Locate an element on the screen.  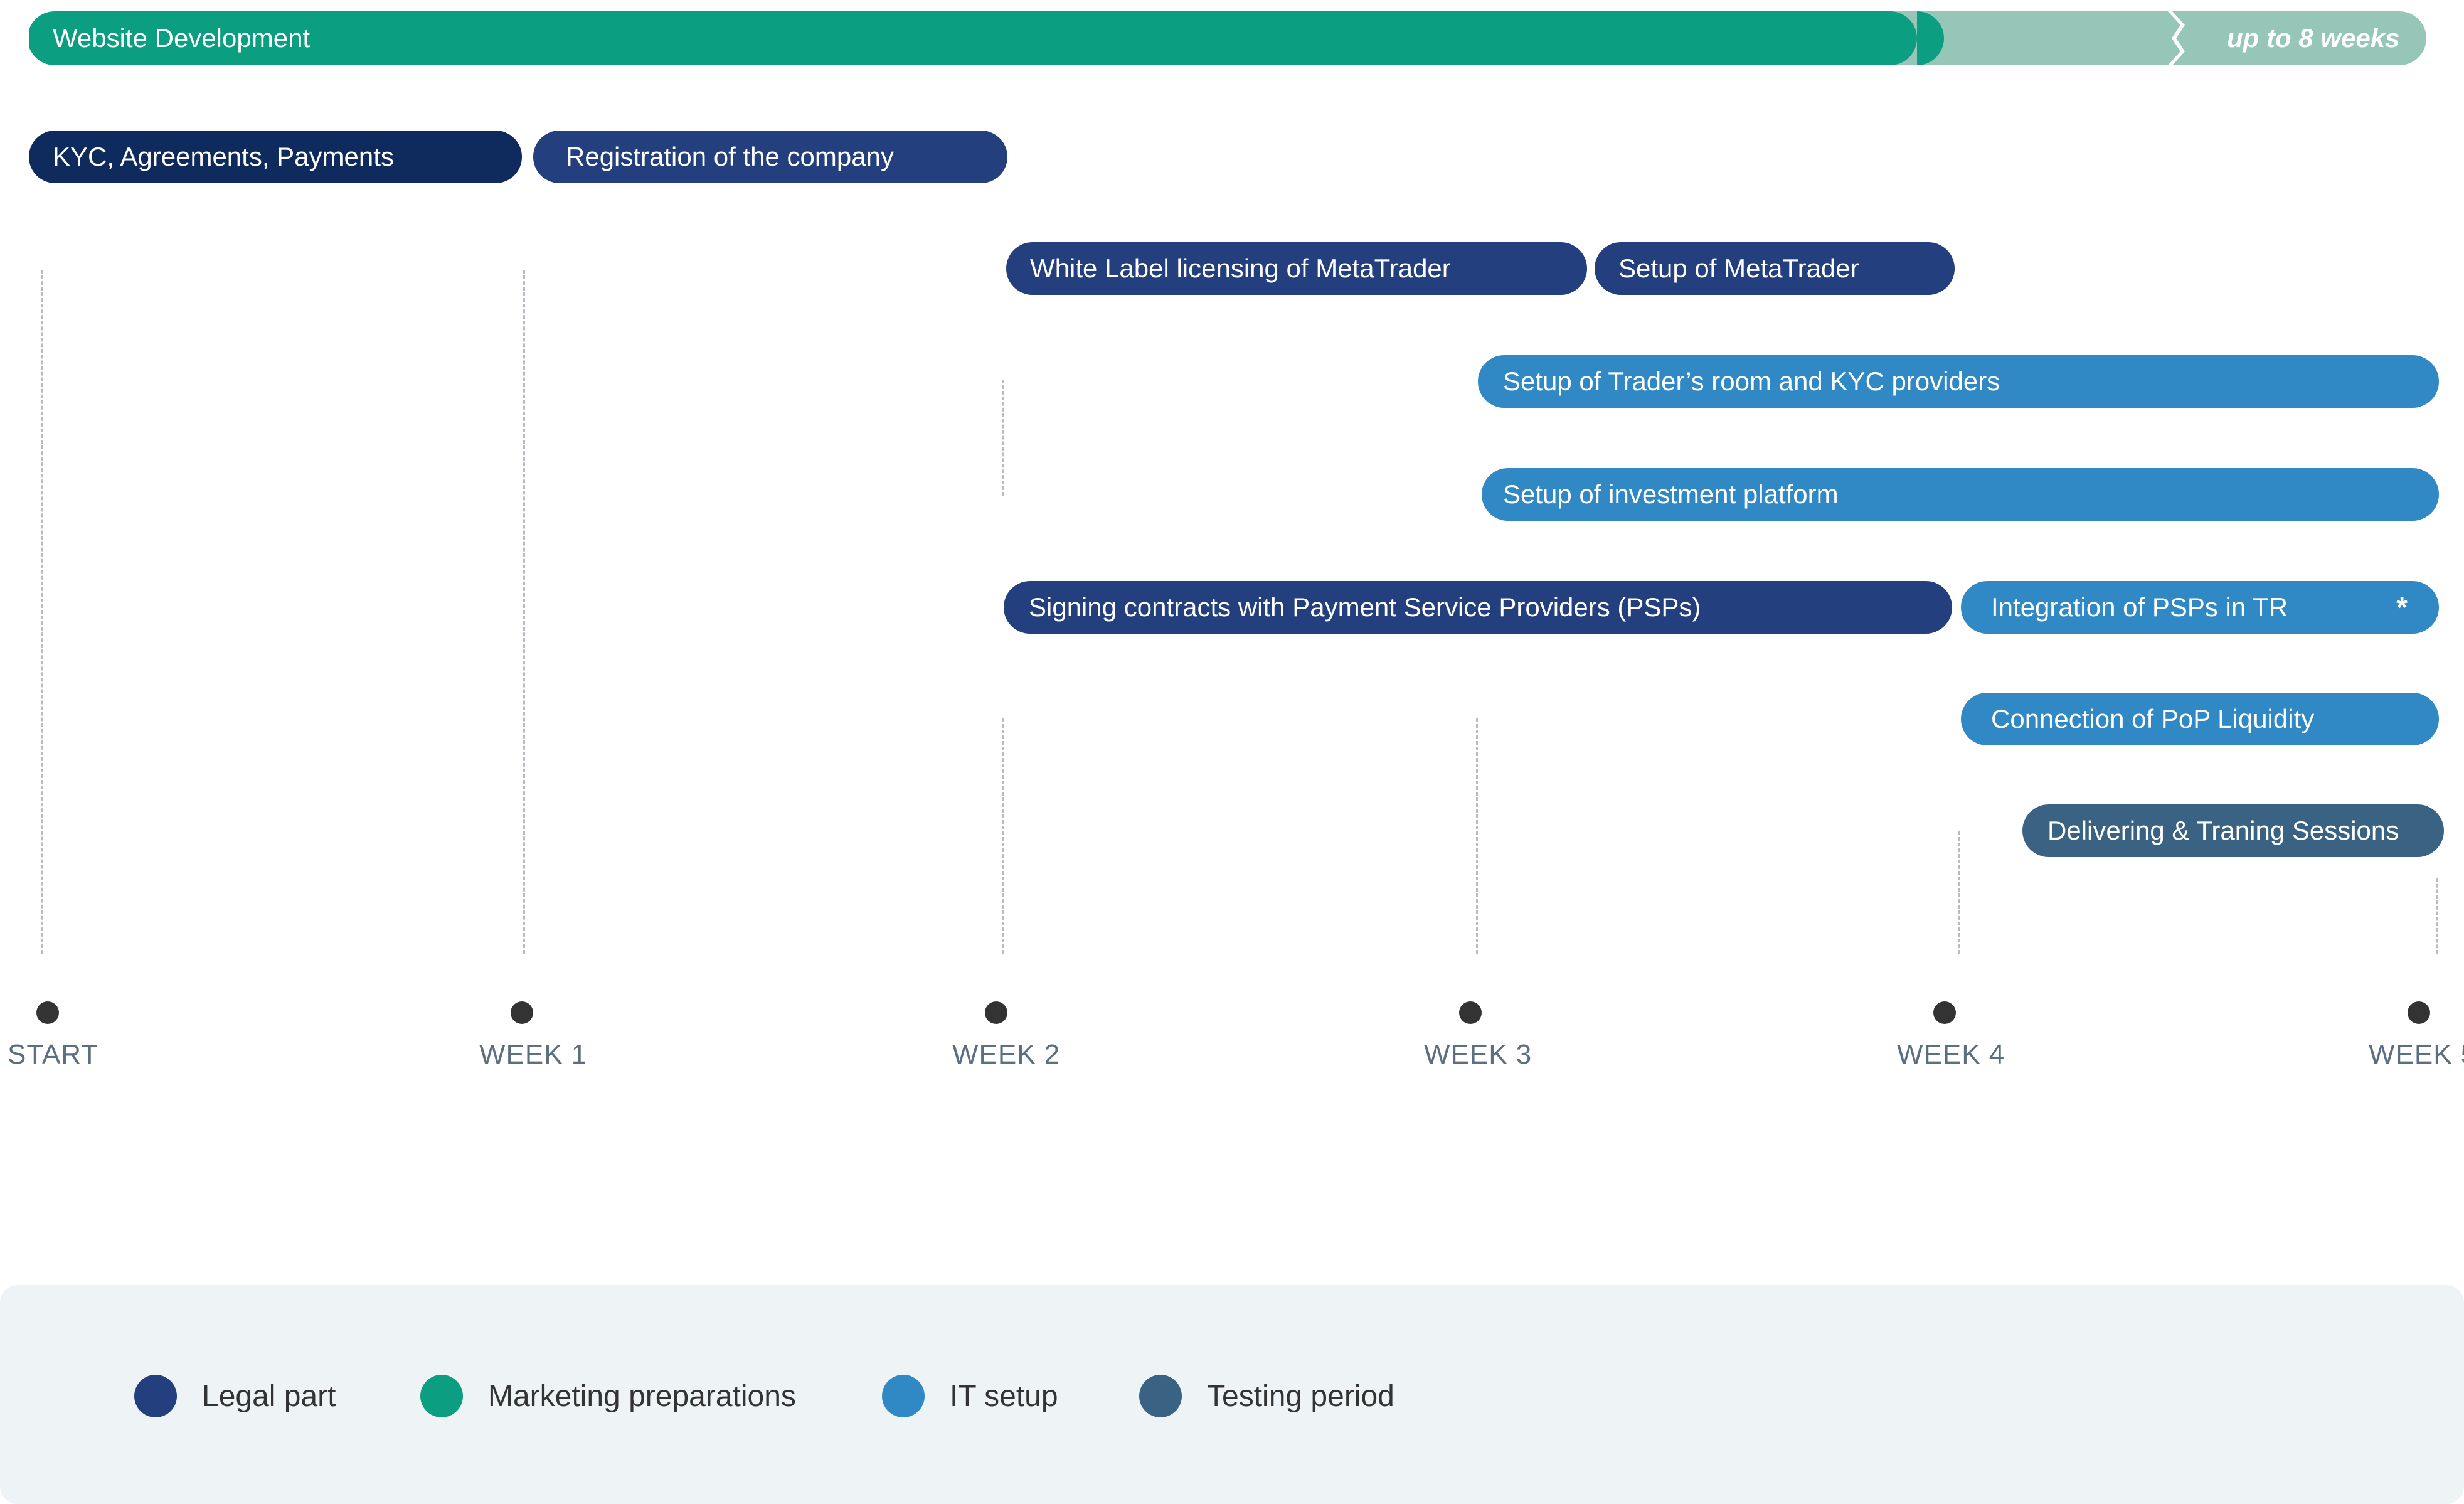
task-bar-label: White Label licensing of MetaTrader is located at coordinates (1240, 268).